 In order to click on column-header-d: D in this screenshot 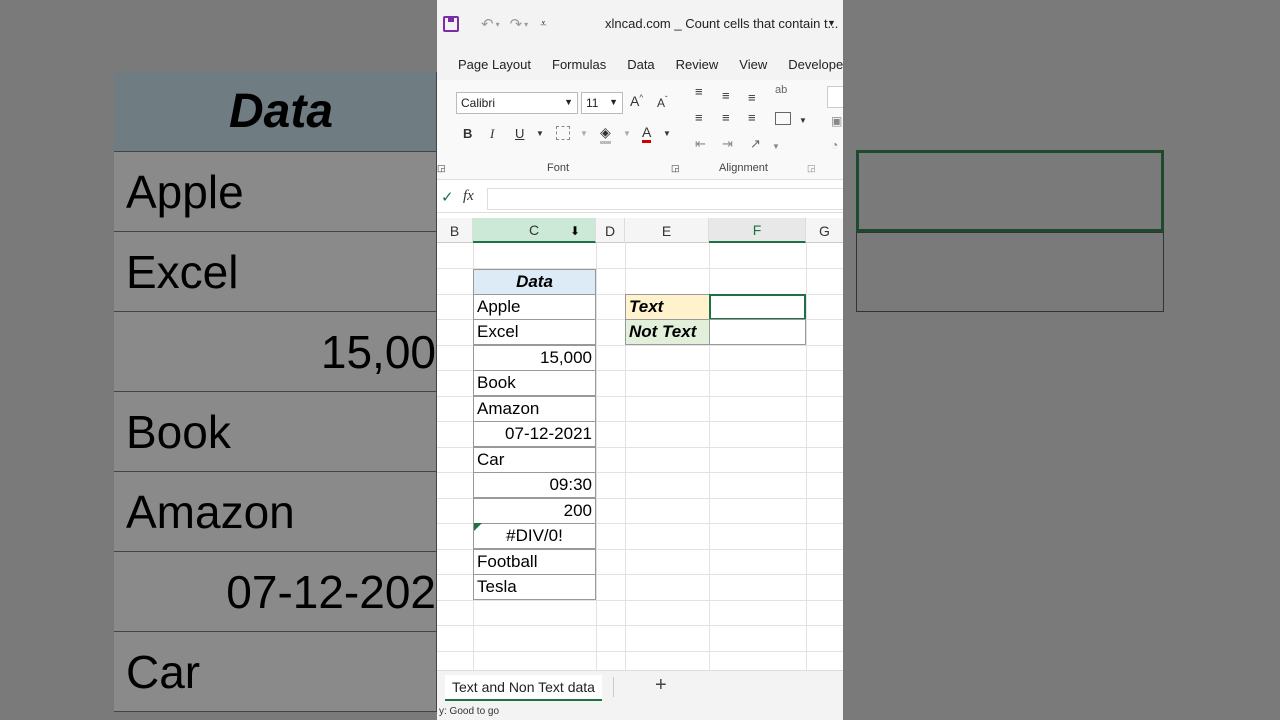, I will do `click(610, 230)`.